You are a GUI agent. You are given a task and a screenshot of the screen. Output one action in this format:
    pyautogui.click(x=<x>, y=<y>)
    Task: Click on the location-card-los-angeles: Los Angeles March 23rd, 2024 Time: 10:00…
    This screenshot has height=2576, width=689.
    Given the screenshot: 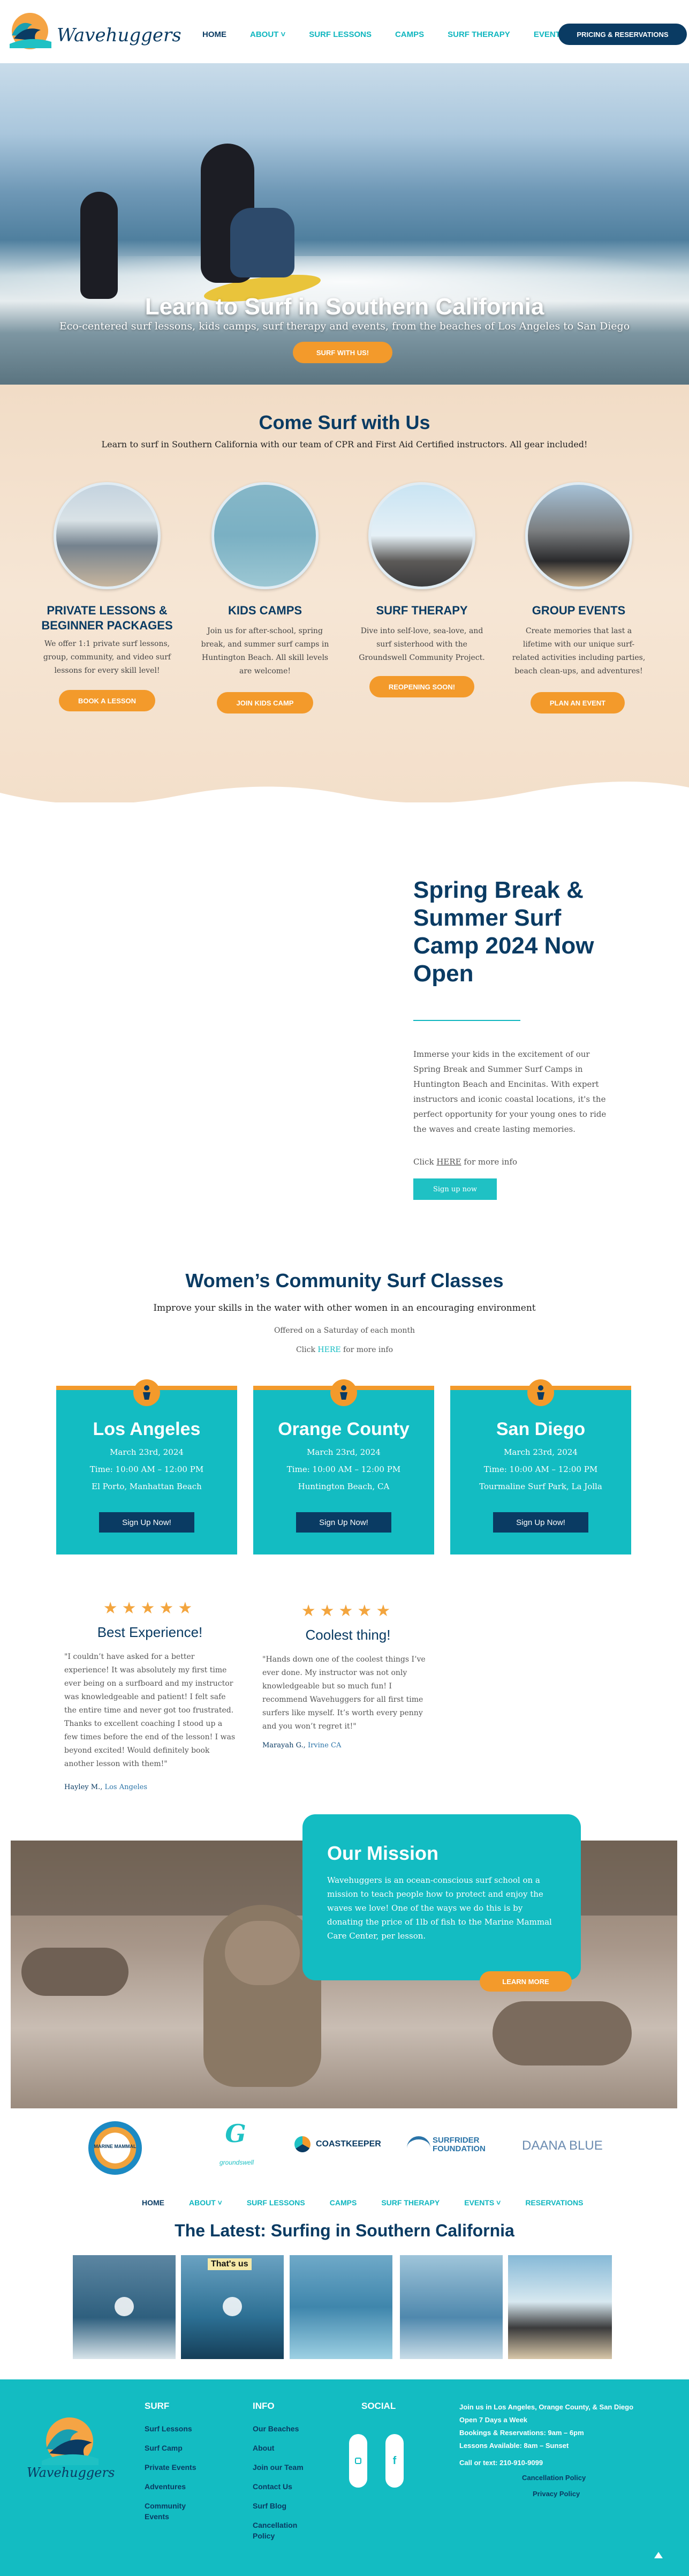 What is the action you would take?
    pyautogui.click(x=146, y=1466)
    